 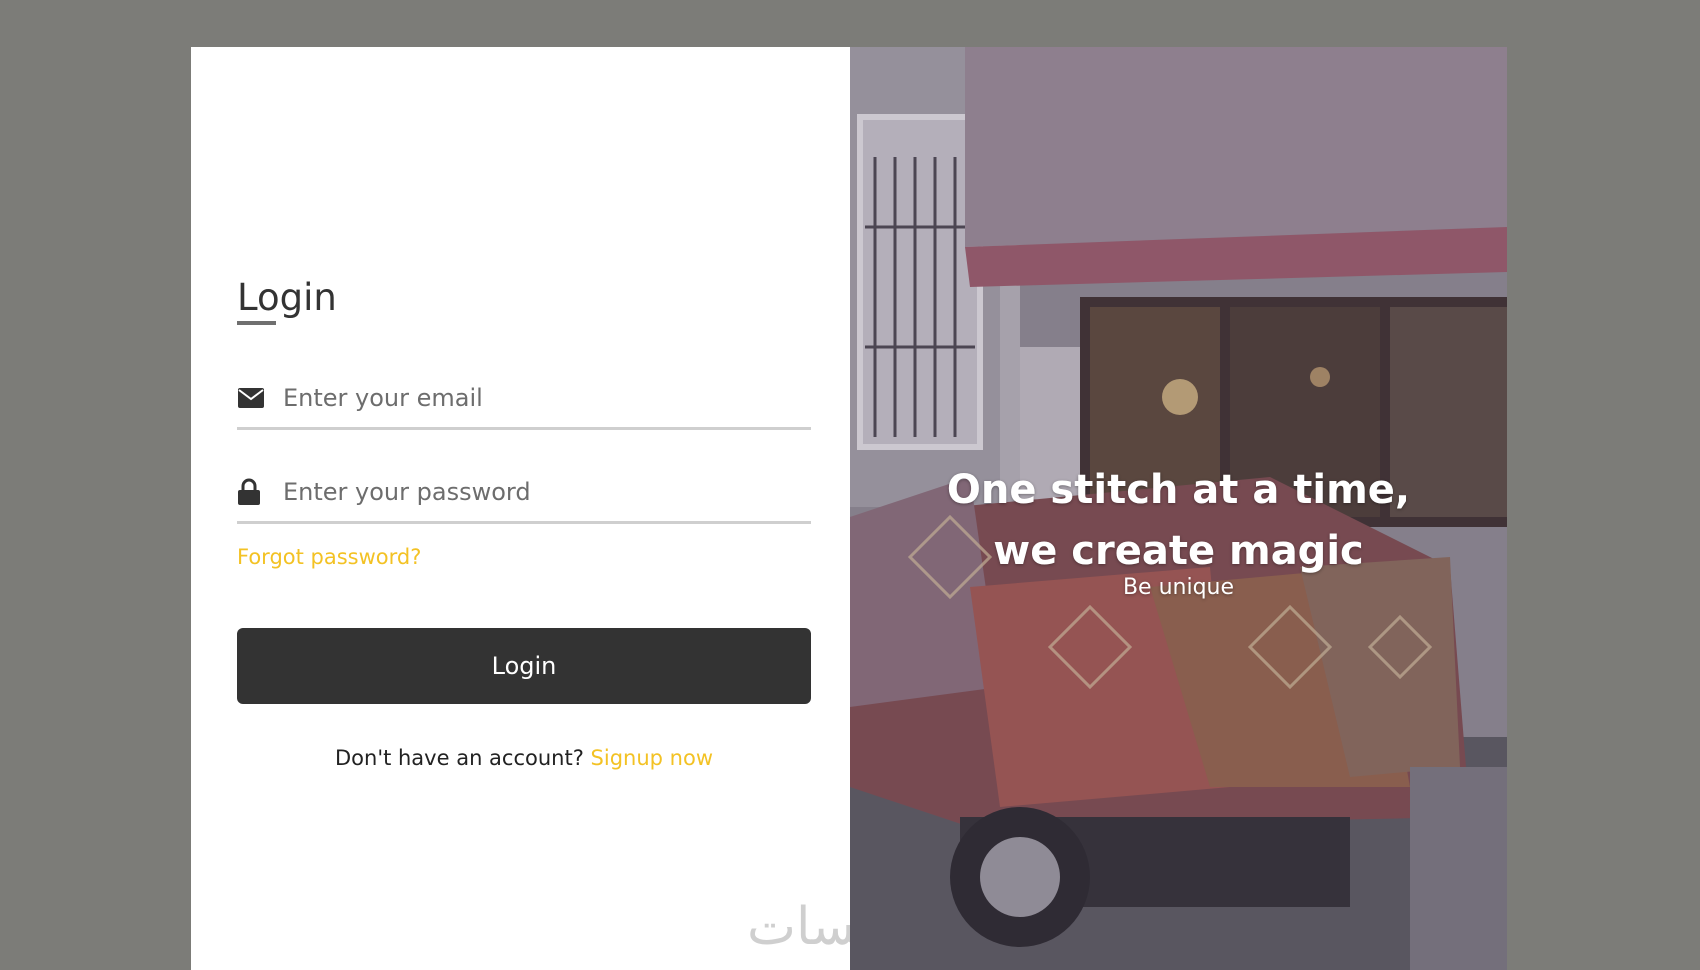 I want to click on lock-icon, so click(x=252, y=492).